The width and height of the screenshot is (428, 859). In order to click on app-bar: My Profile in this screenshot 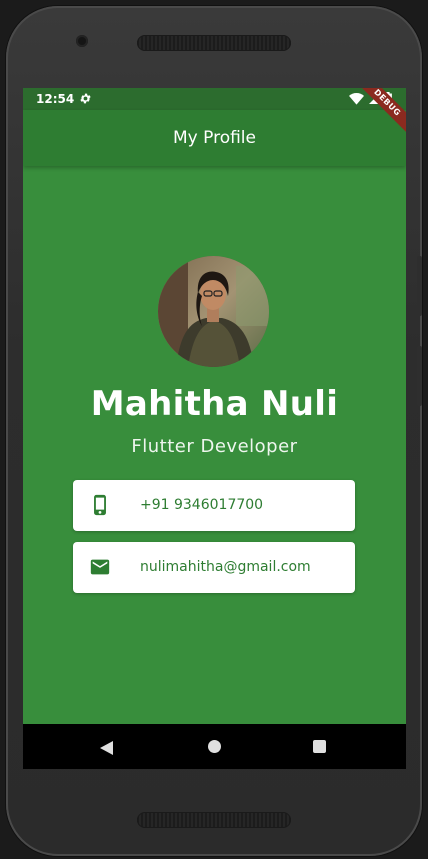, I will do `click(214, 138)`.